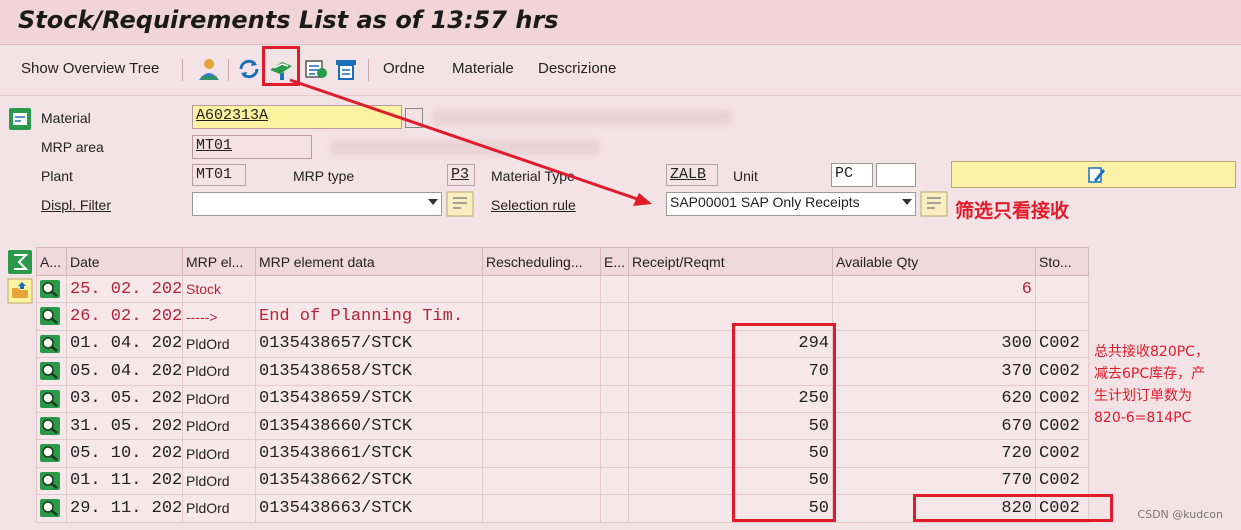 The image size is (1241, 530). I want to click on table-row: 25. 02. 2021 Stock 6, so click(562, 289).